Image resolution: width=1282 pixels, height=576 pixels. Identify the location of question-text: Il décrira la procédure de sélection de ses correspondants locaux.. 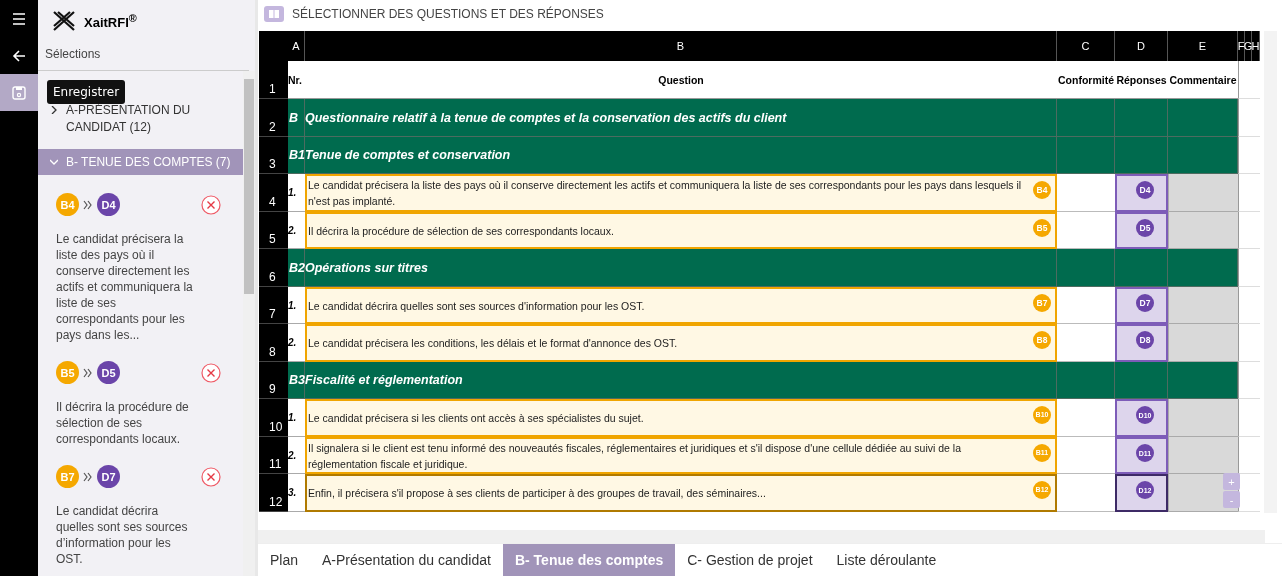
(461, 231).